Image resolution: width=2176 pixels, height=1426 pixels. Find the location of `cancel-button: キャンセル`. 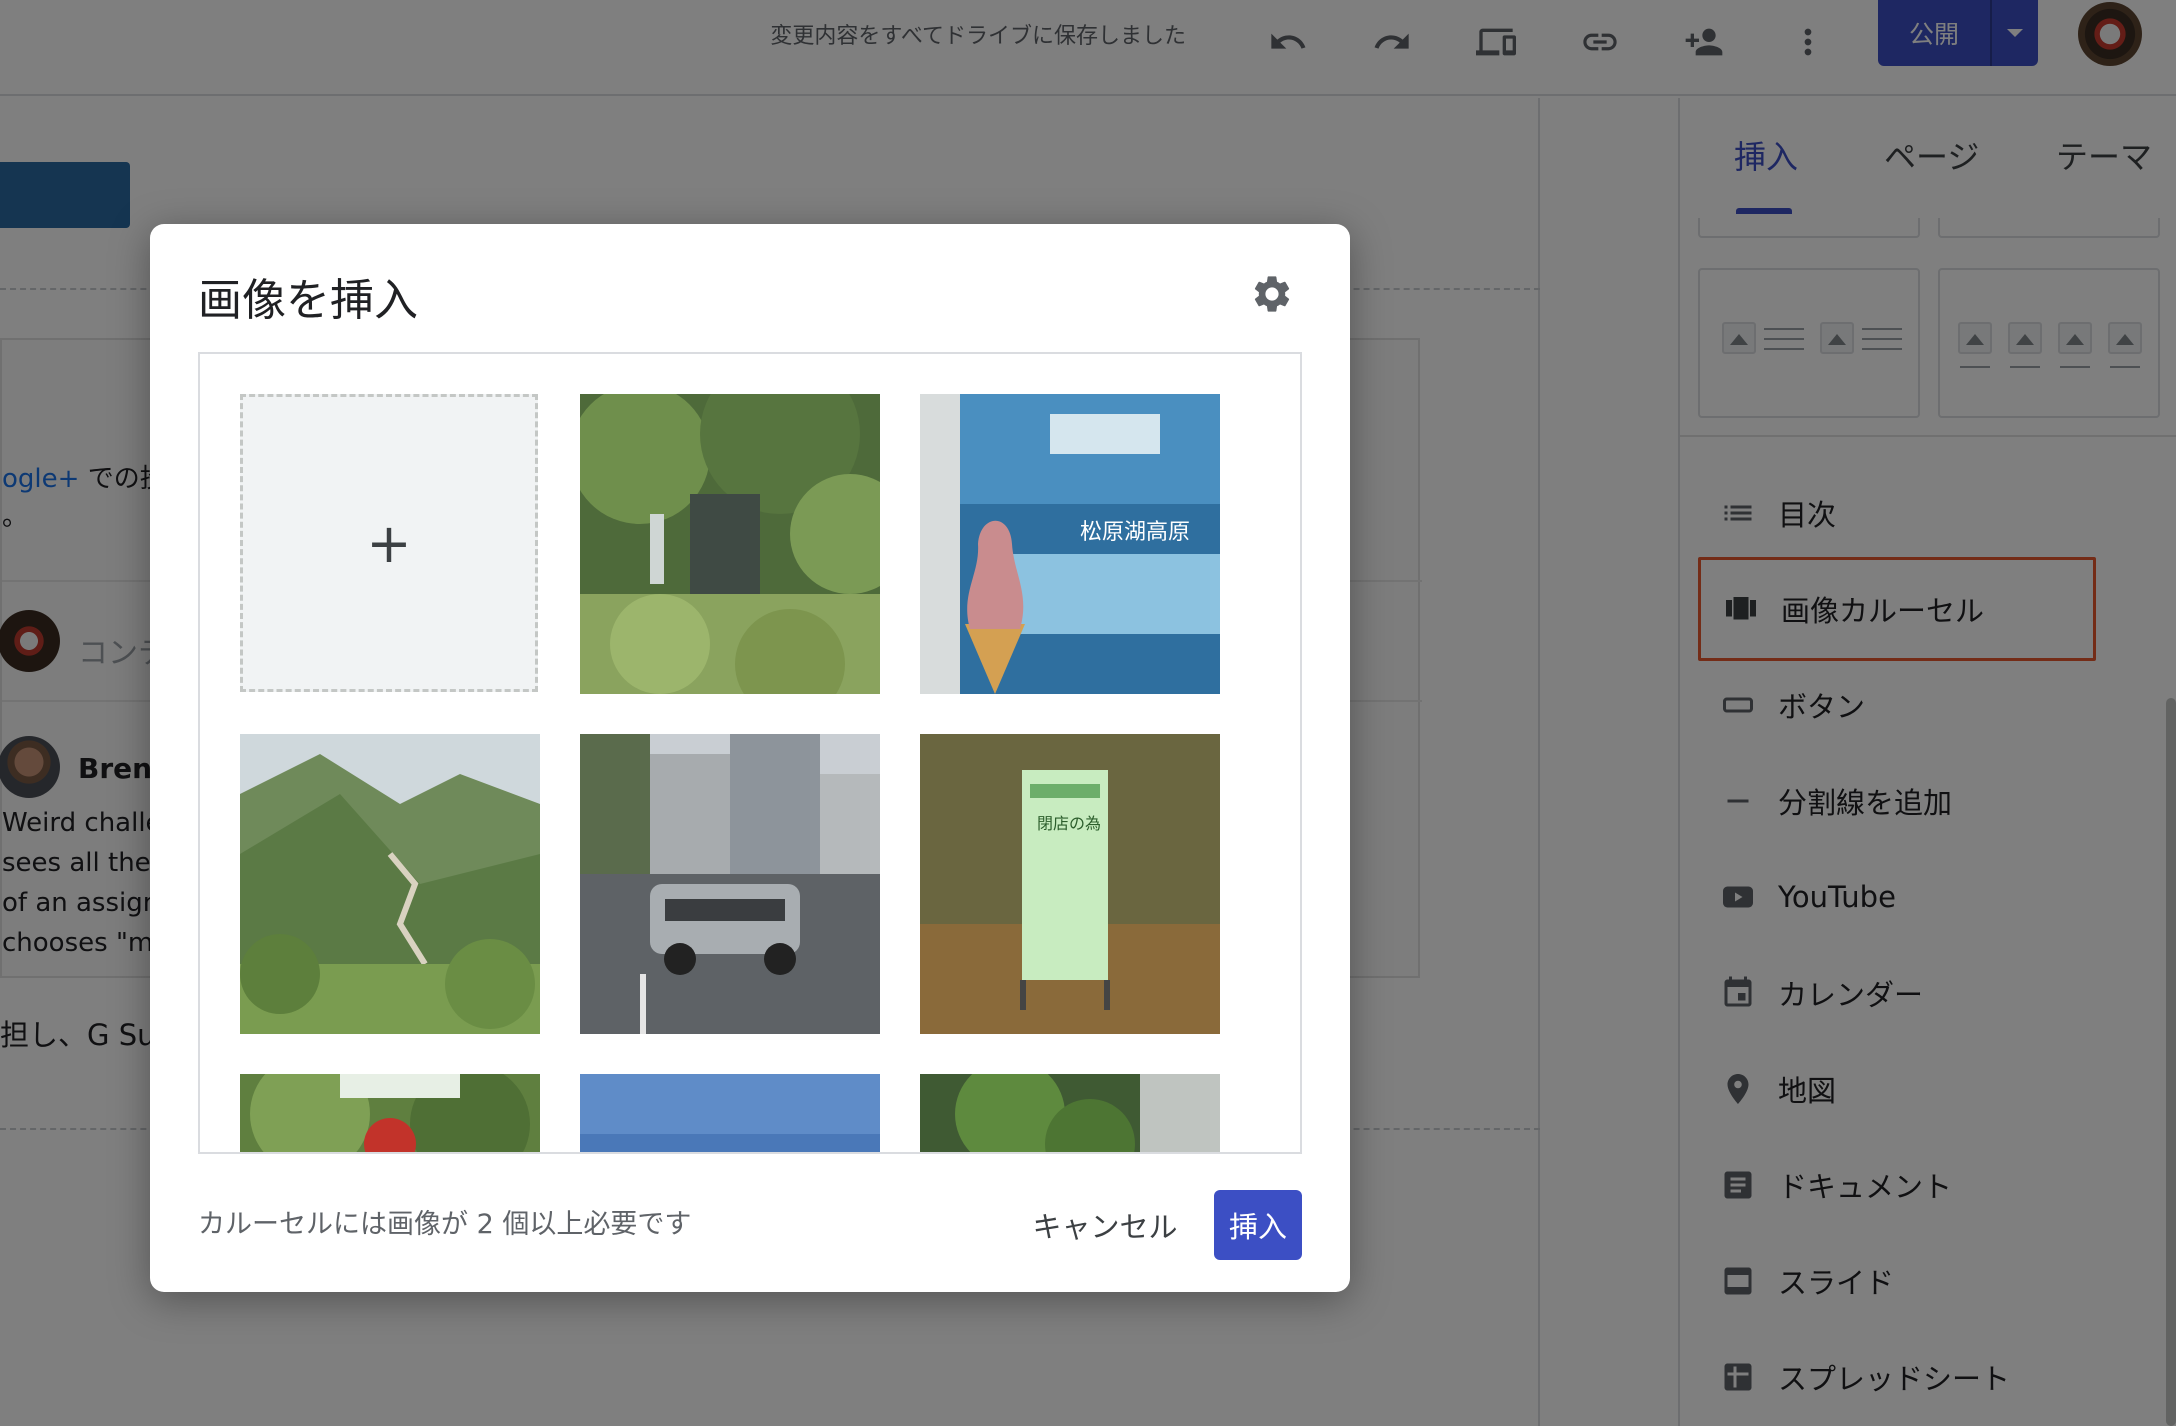

cancel-button: キャンセル is located at coordinates (1105, 1225).